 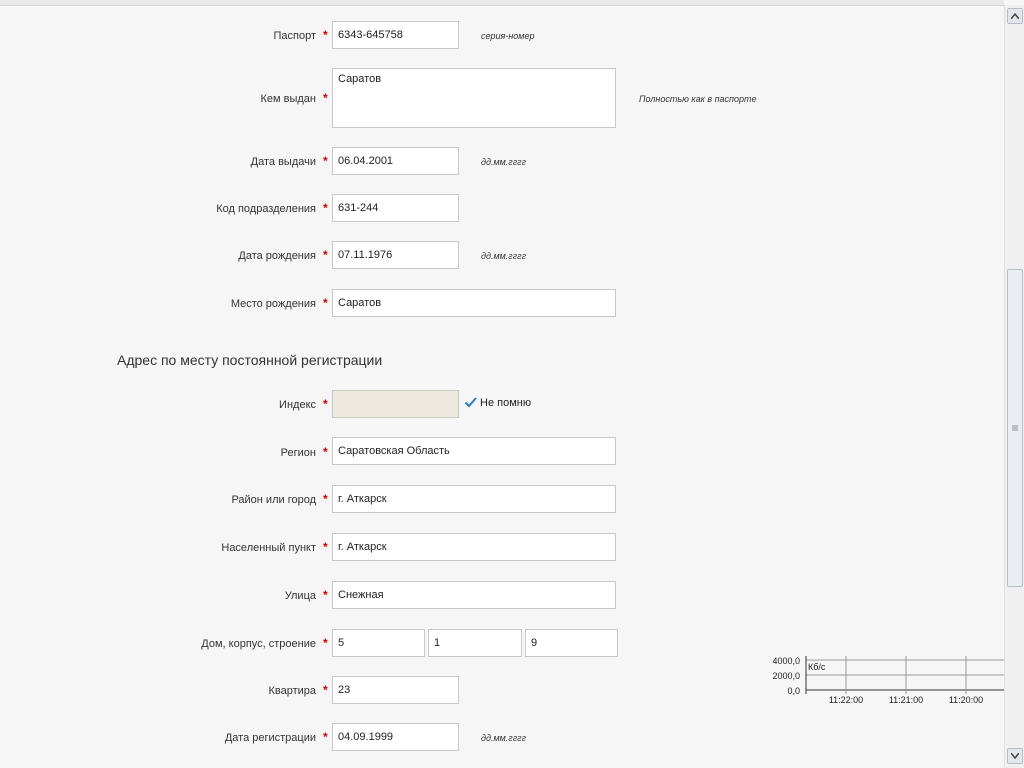 What do you see at coordinates (283, 162) in the screenshot?
I see `issue-date-label: Дата выдачи` at bounding box center [283, 162].